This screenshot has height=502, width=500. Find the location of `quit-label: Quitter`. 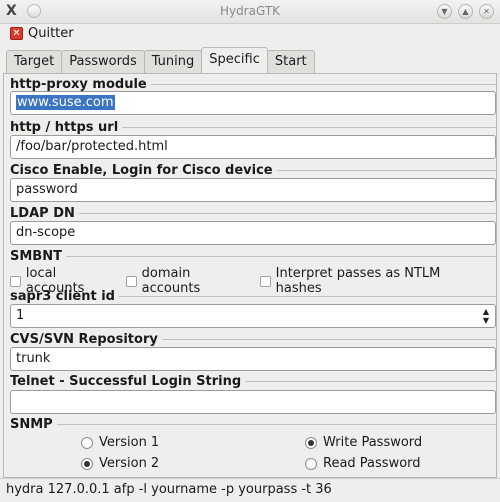

quit-label: Quitter is located at coordinates (51, 33).